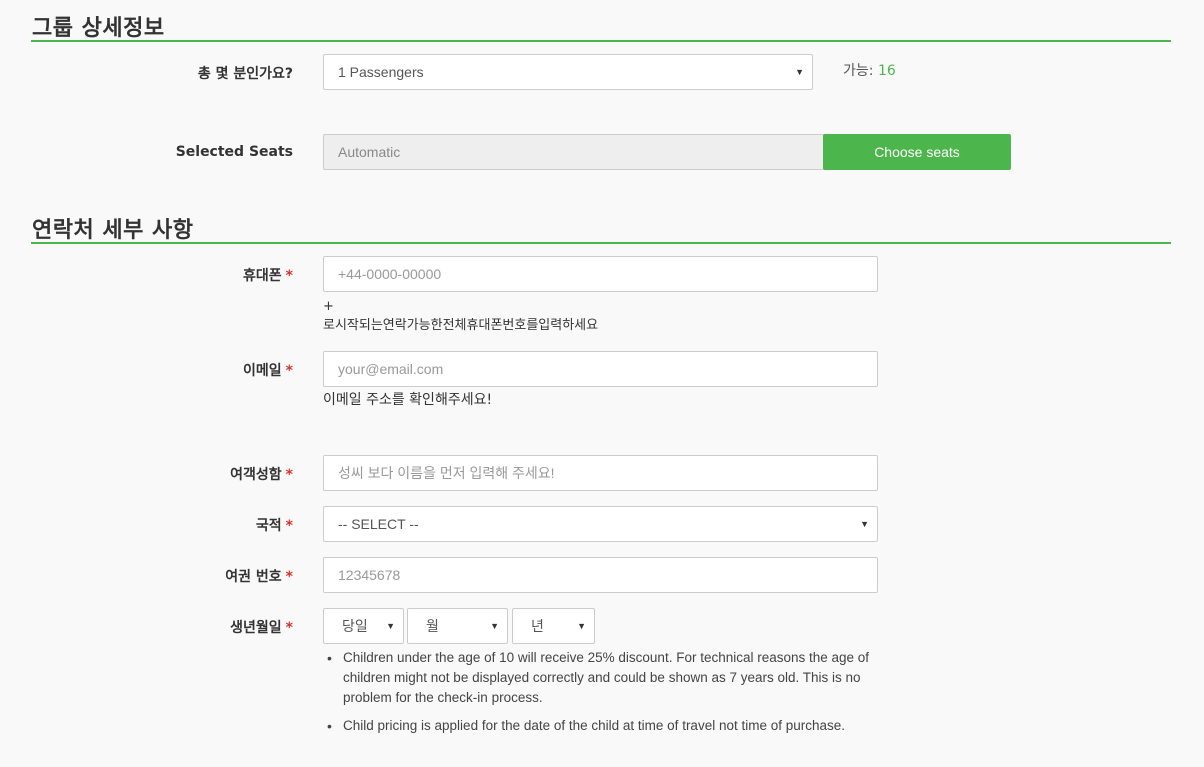  I want to click on birthdate-label-text: 생년월일, so click(256, 628).